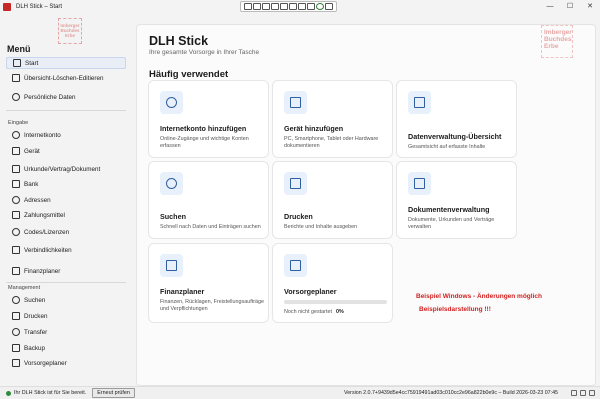 Image resolution: width=600 pixels, height=399 pixels. What do you see at coordinates (16, 78) in the screenshot?
I see `list-icon` at bounding box center [16, 78].